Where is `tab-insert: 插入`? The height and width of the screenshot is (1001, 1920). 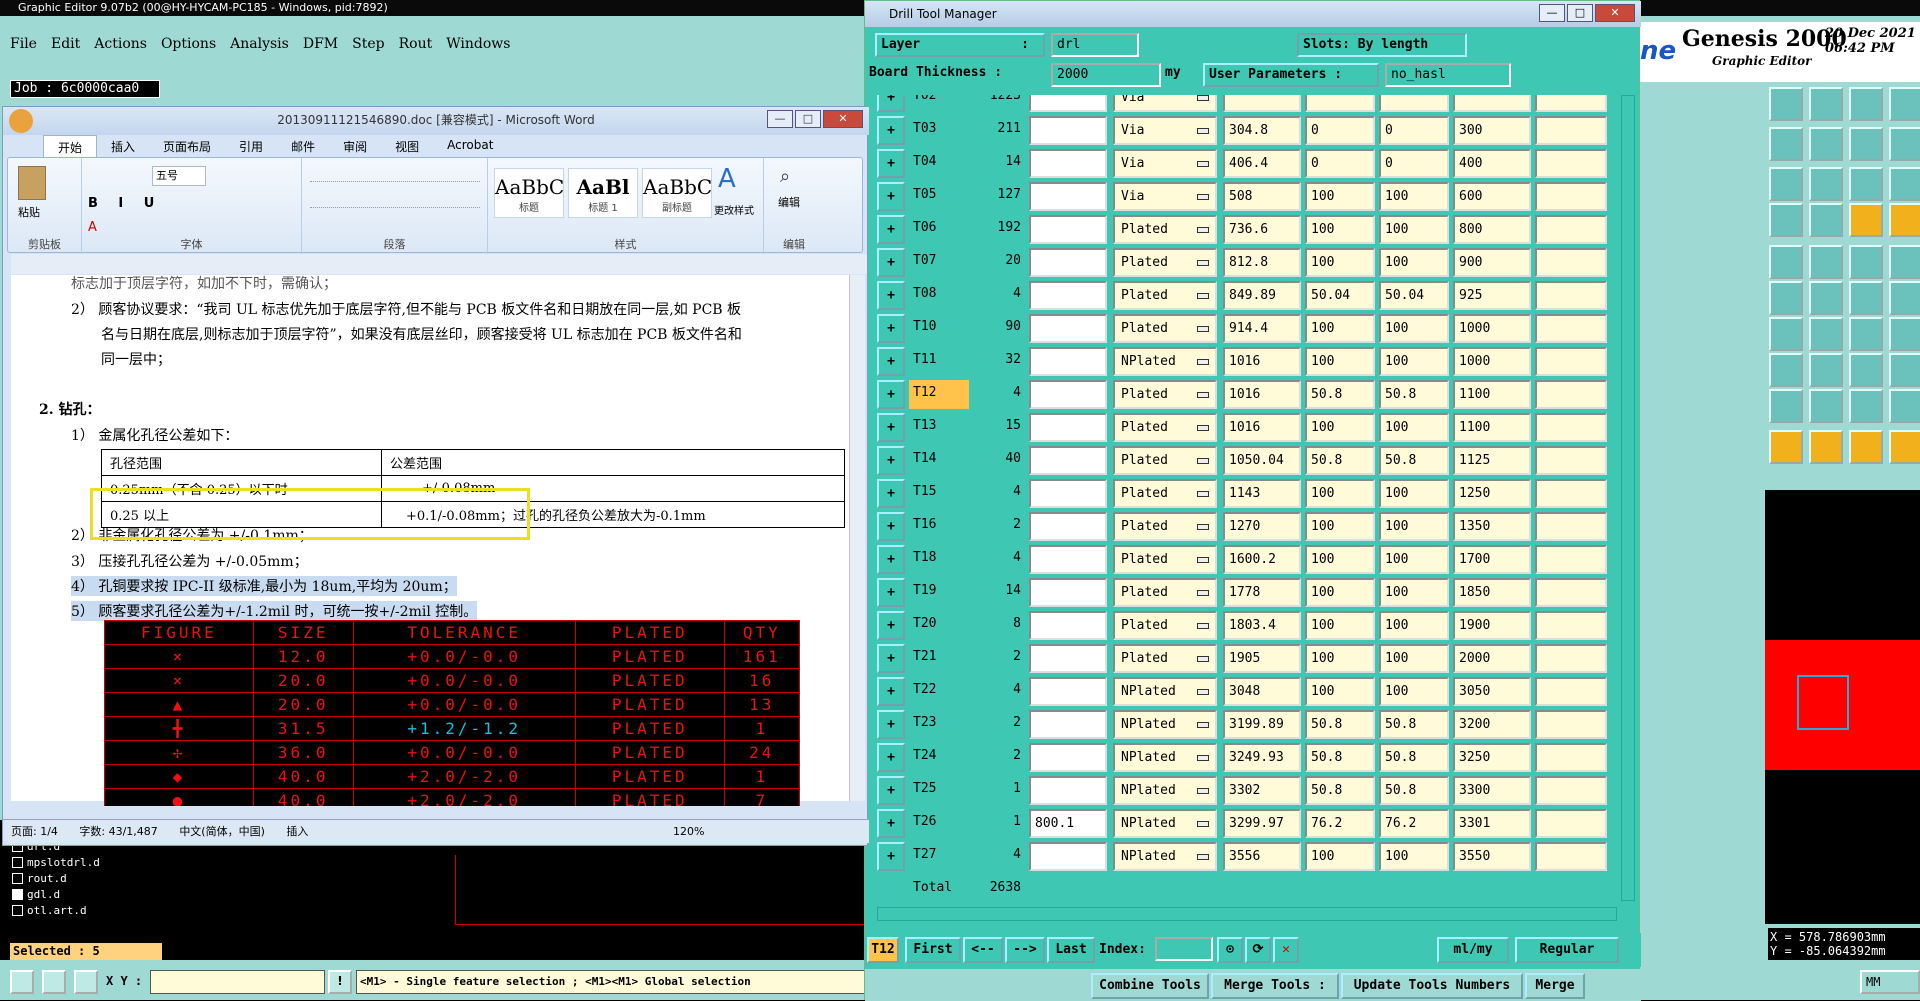 tab-insert: 插入 is located at coordinates (123, 146).